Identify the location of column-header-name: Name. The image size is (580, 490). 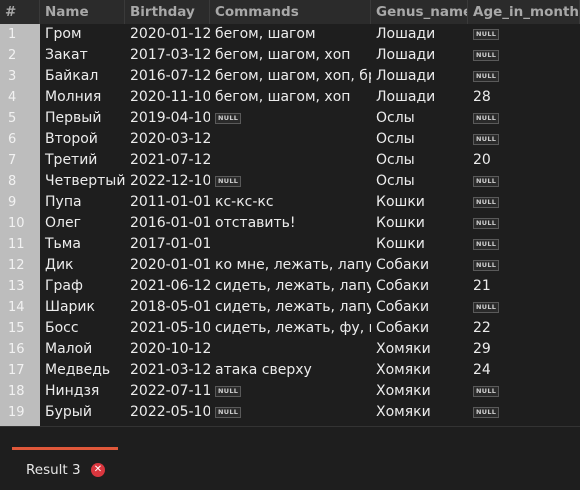
(82, 12).